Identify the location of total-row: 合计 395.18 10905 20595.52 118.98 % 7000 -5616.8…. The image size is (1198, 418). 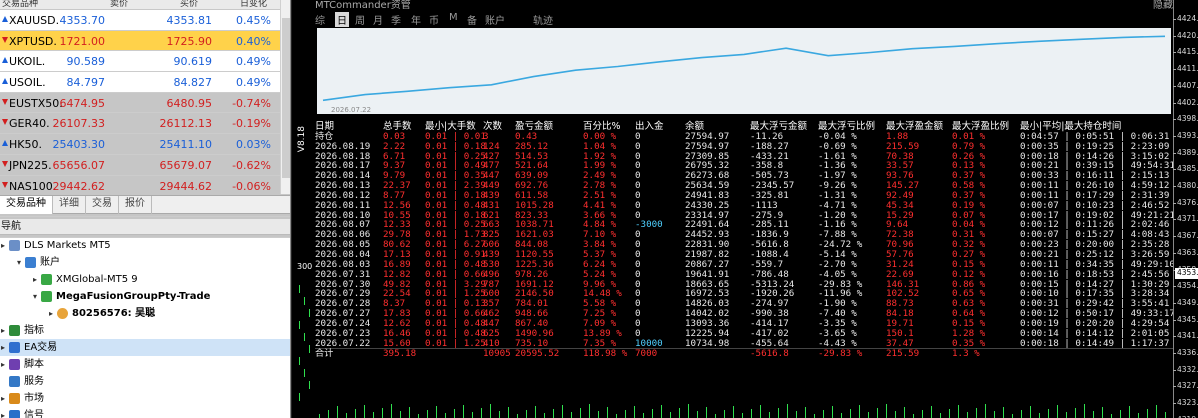
(744, 354).